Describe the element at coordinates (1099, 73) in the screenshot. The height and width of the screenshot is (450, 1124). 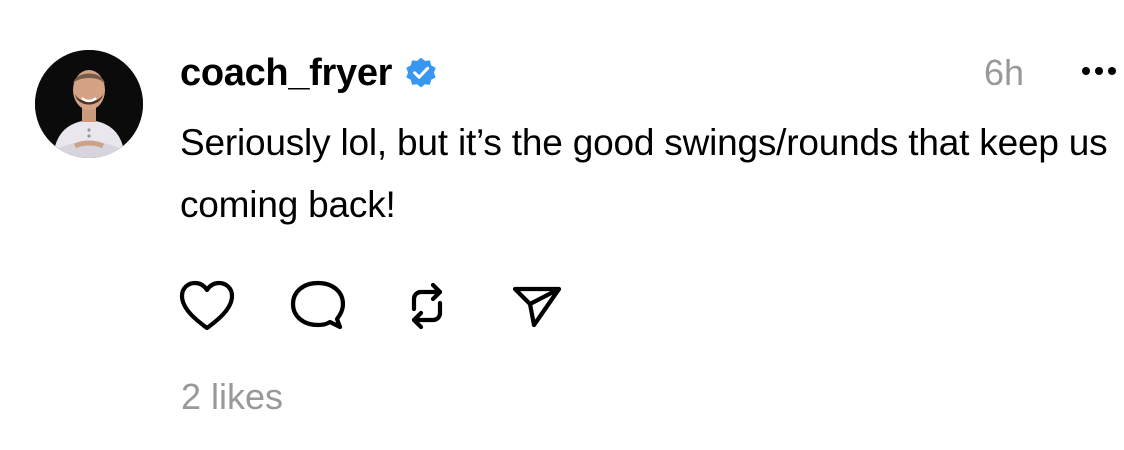
I see `more-options-icon` at that location.